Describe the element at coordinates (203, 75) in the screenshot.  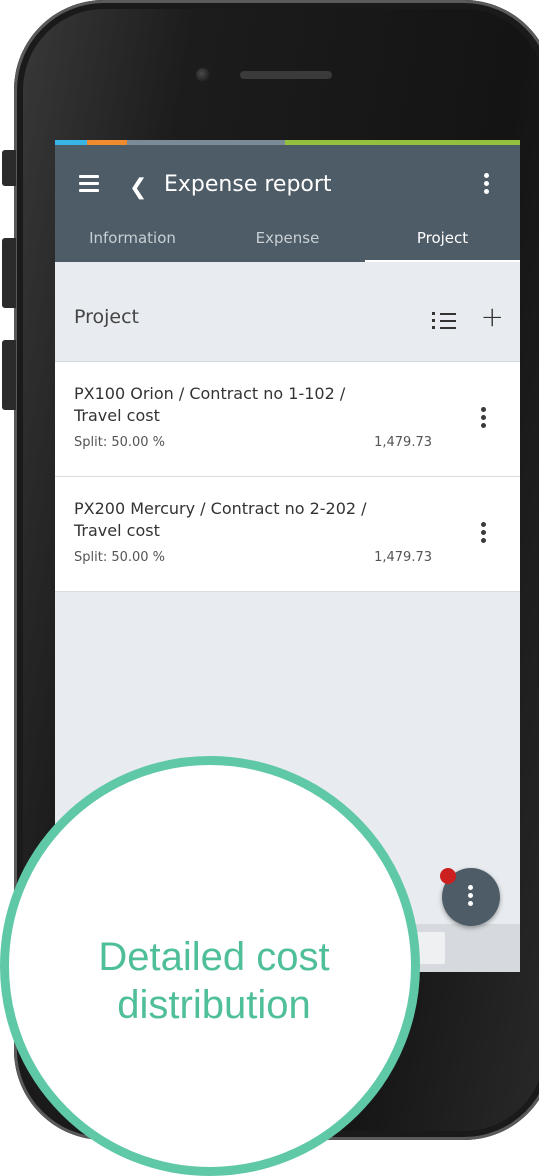
I see `front-camera` at that location.